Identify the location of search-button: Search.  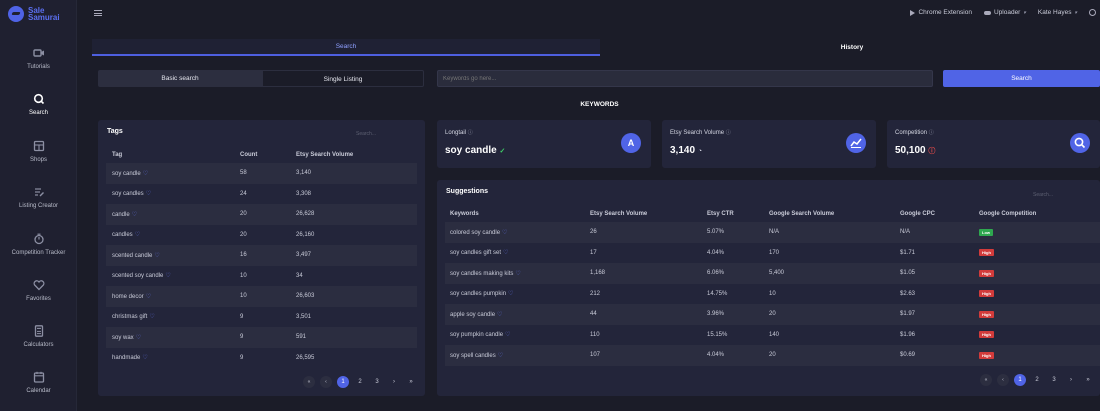
(1021, 78).